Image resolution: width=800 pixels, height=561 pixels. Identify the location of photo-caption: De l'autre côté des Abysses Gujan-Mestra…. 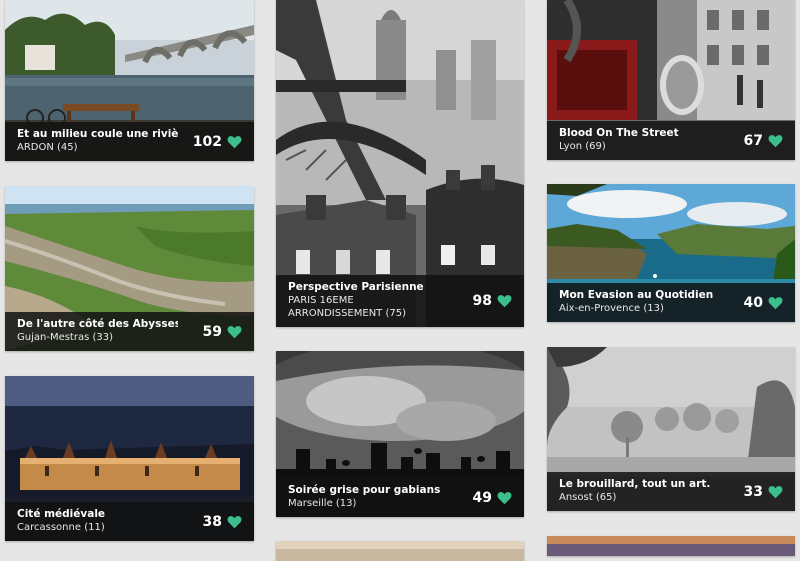
(129, 331).